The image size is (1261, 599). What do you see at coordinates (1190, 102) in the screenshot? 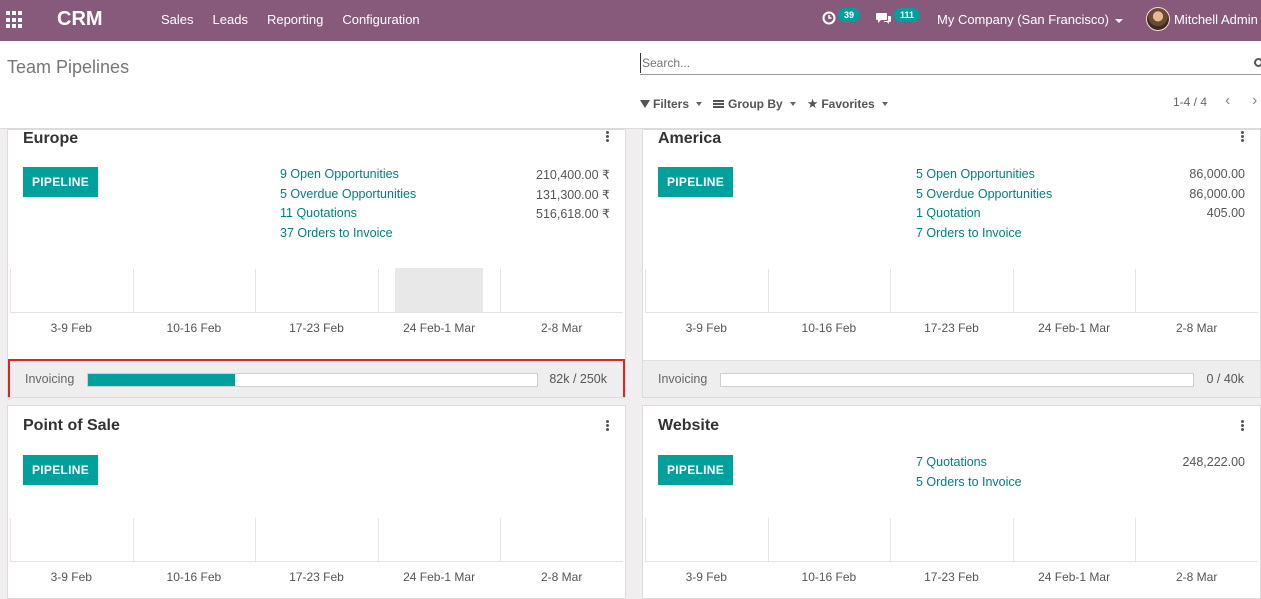
I see `pager-value: 1-4 / 4` at bounding box center [1190, 102].